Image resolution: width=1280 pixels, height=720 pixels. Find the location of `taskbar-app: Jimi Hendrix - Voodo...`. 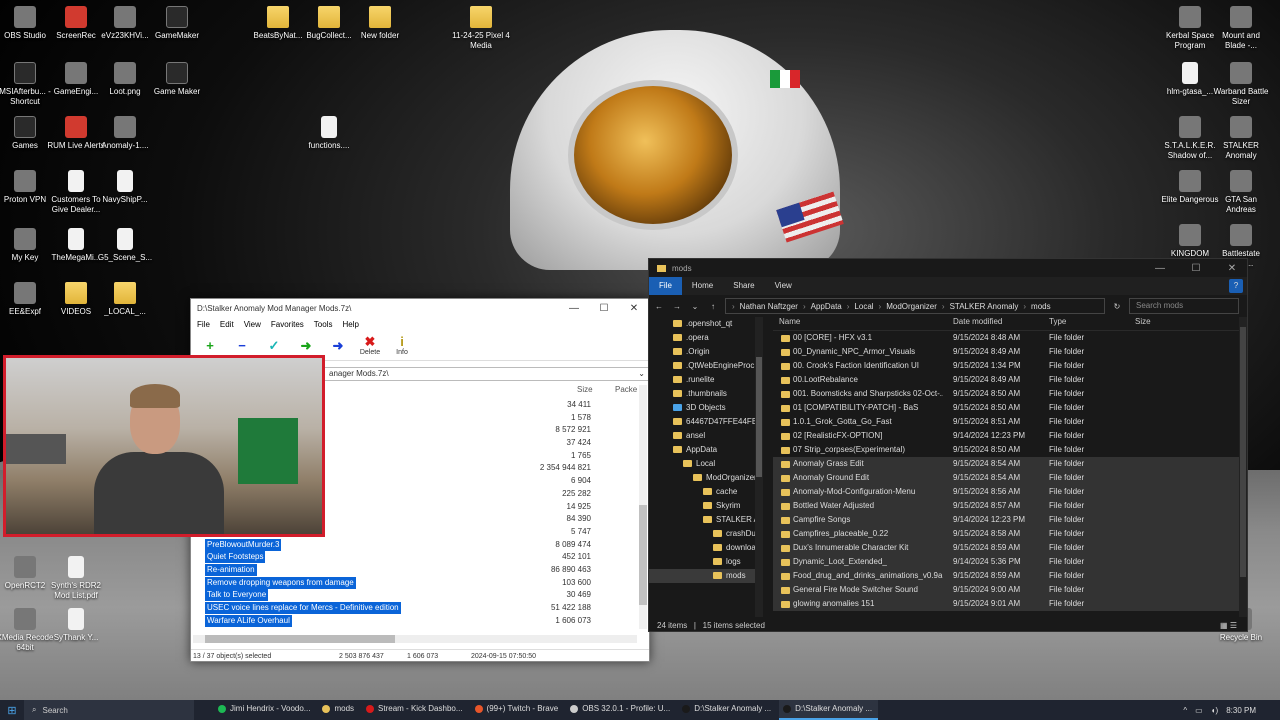

taskbar-app: Jimi Hendrix - Voodo... is located at coordinates (265, 710).